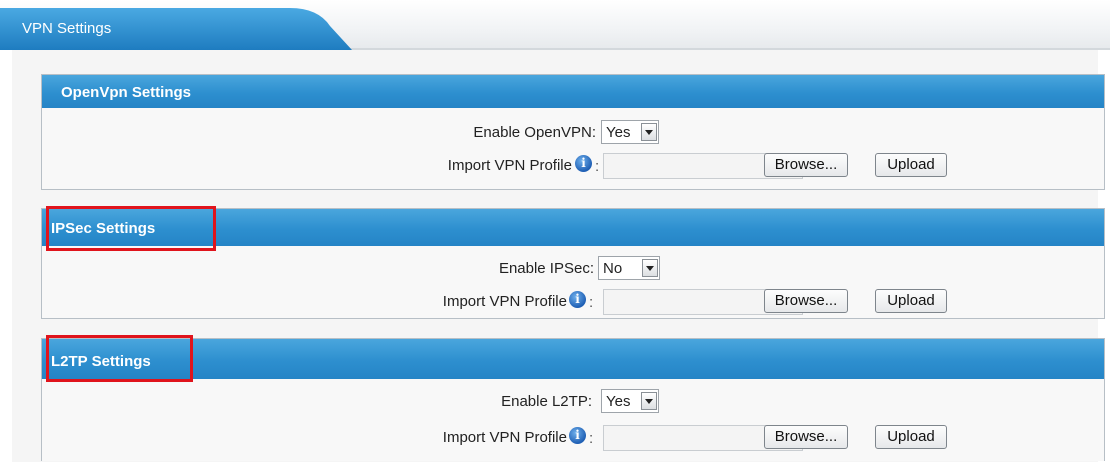  Describe the element at coordinates (629, 268) in the screenshot. I see `enable-ipsec-select: No` at that location.